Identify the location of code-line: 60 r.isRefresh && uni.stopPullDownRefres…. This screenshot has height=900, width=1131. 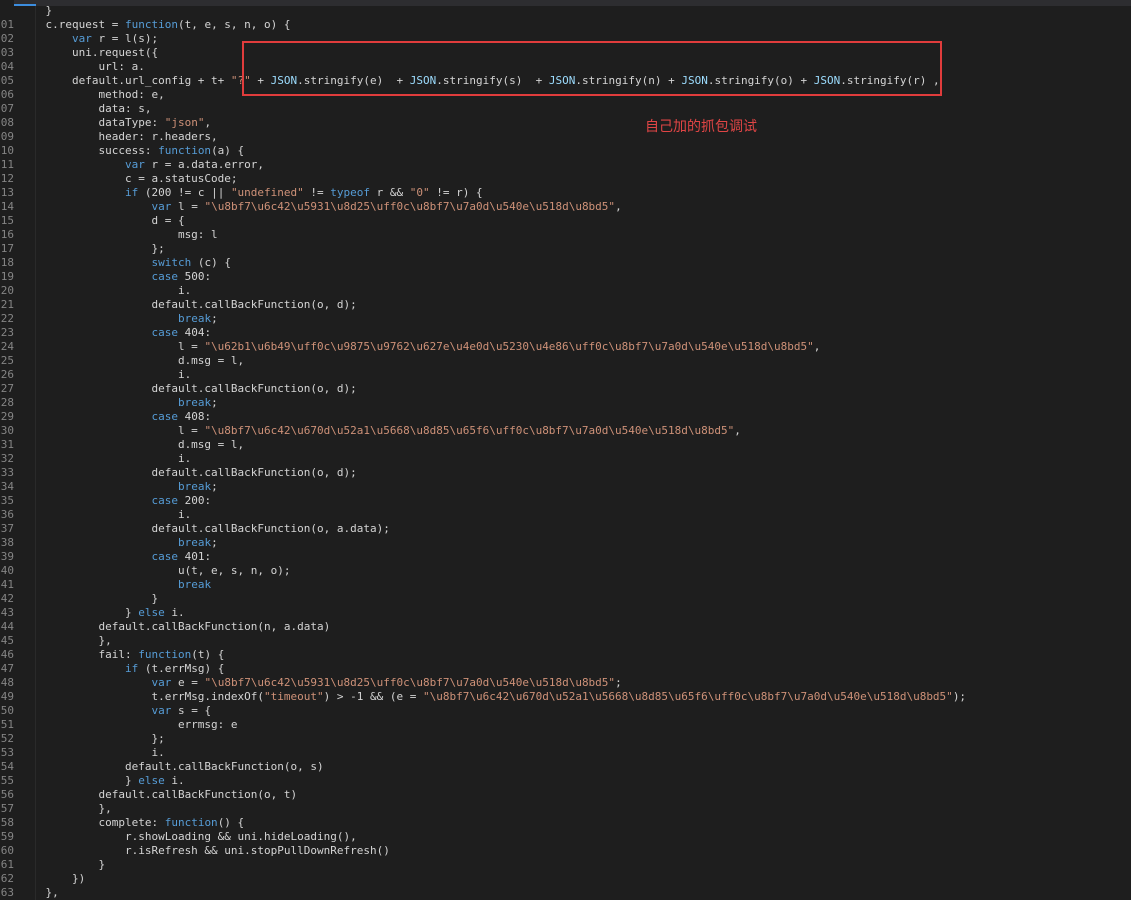
(195, 851).